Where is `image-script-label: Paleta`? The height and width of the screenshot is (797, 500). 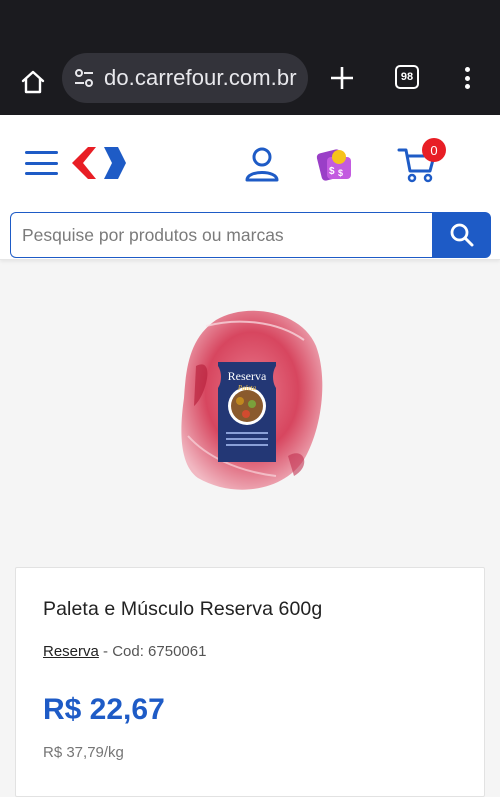 image-script-label: Paleta is located at coordinates (247, 388).